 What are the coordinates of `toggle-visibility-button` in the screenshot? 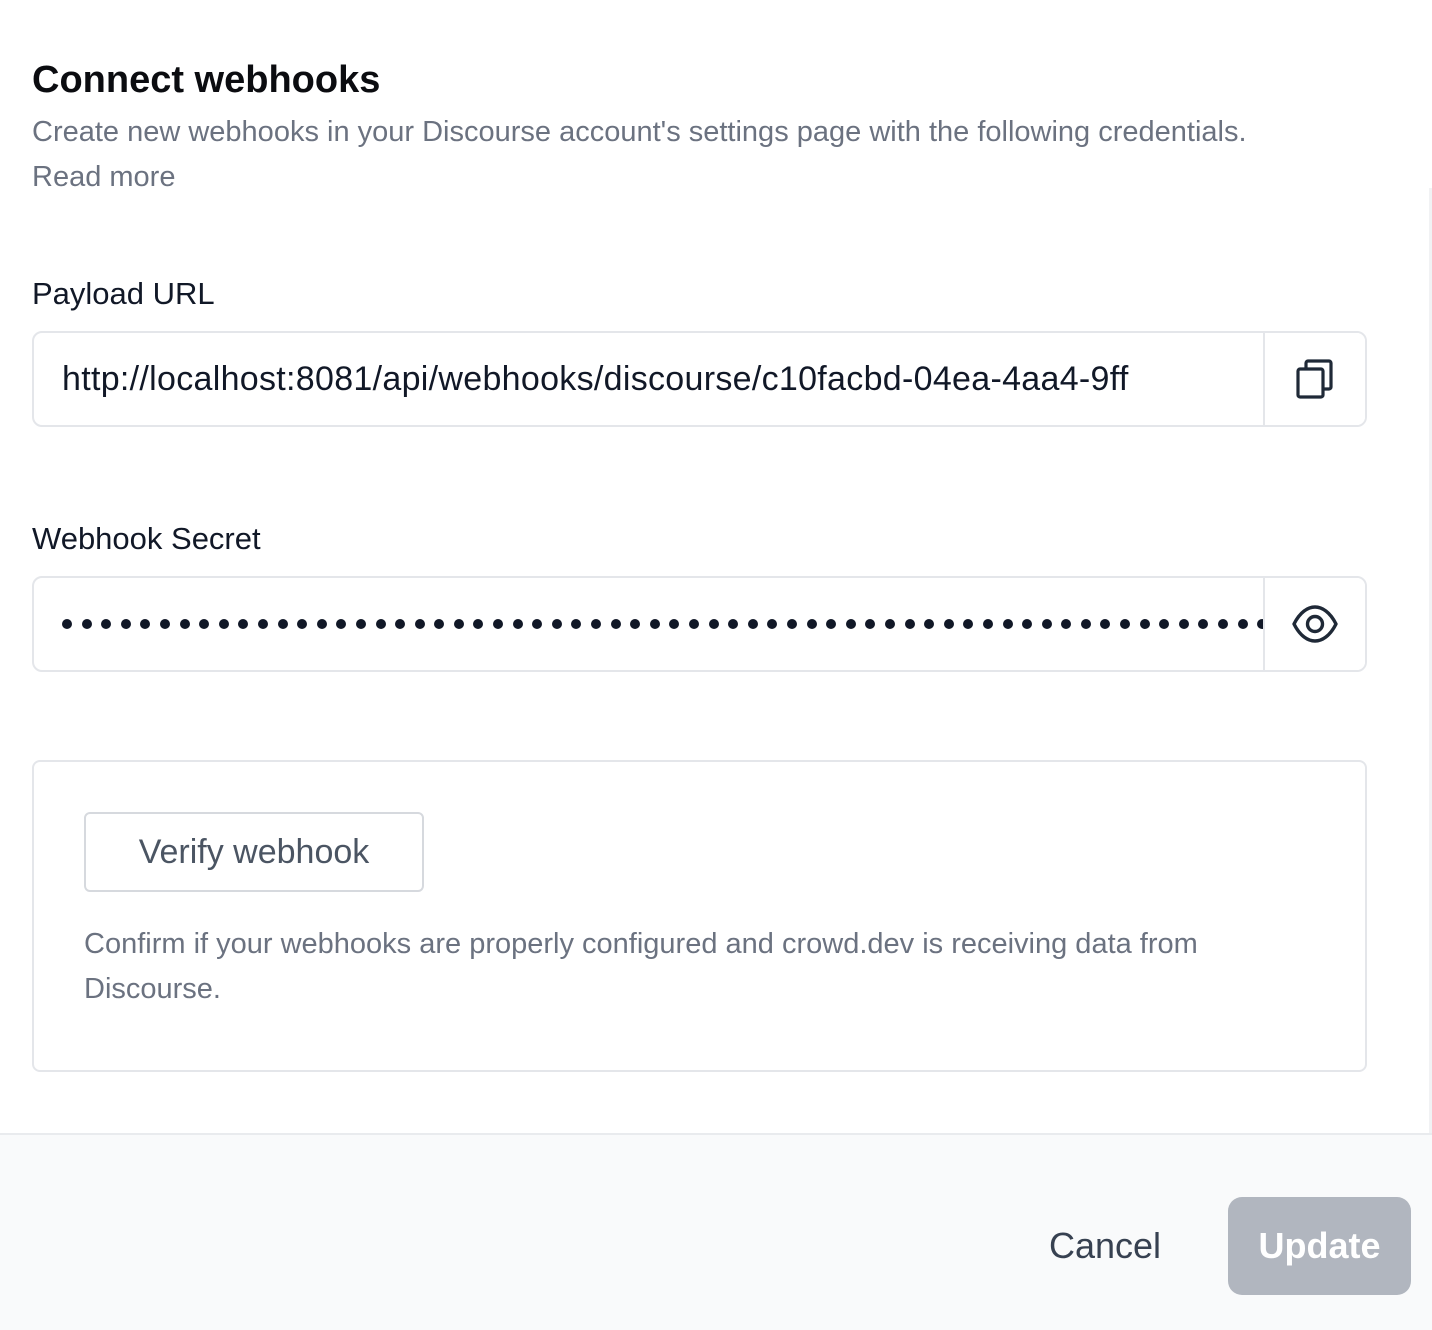 It's located at (1314, 624).